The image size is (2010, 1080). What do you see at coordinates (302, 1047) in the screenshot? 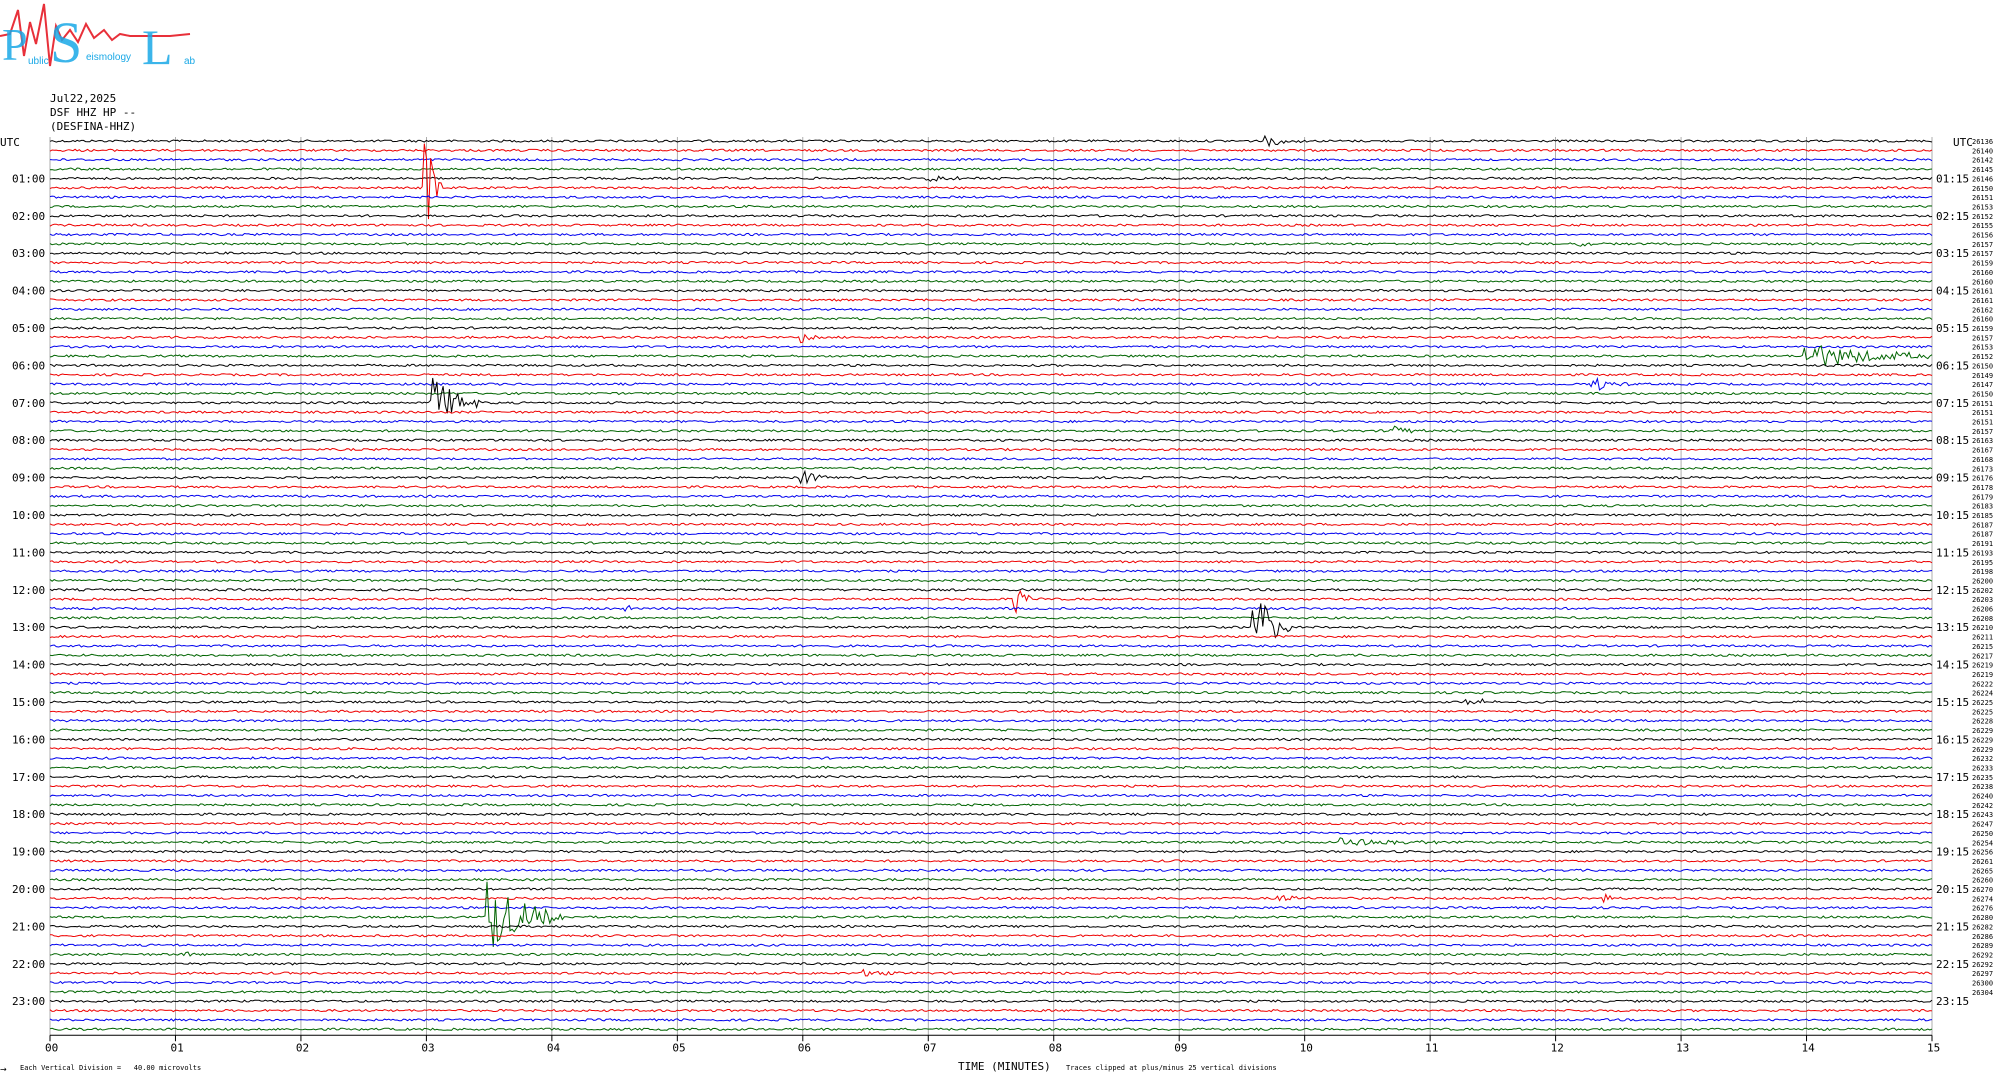
I see `x-tick-label: 02` at bounding box center [302, 1047].